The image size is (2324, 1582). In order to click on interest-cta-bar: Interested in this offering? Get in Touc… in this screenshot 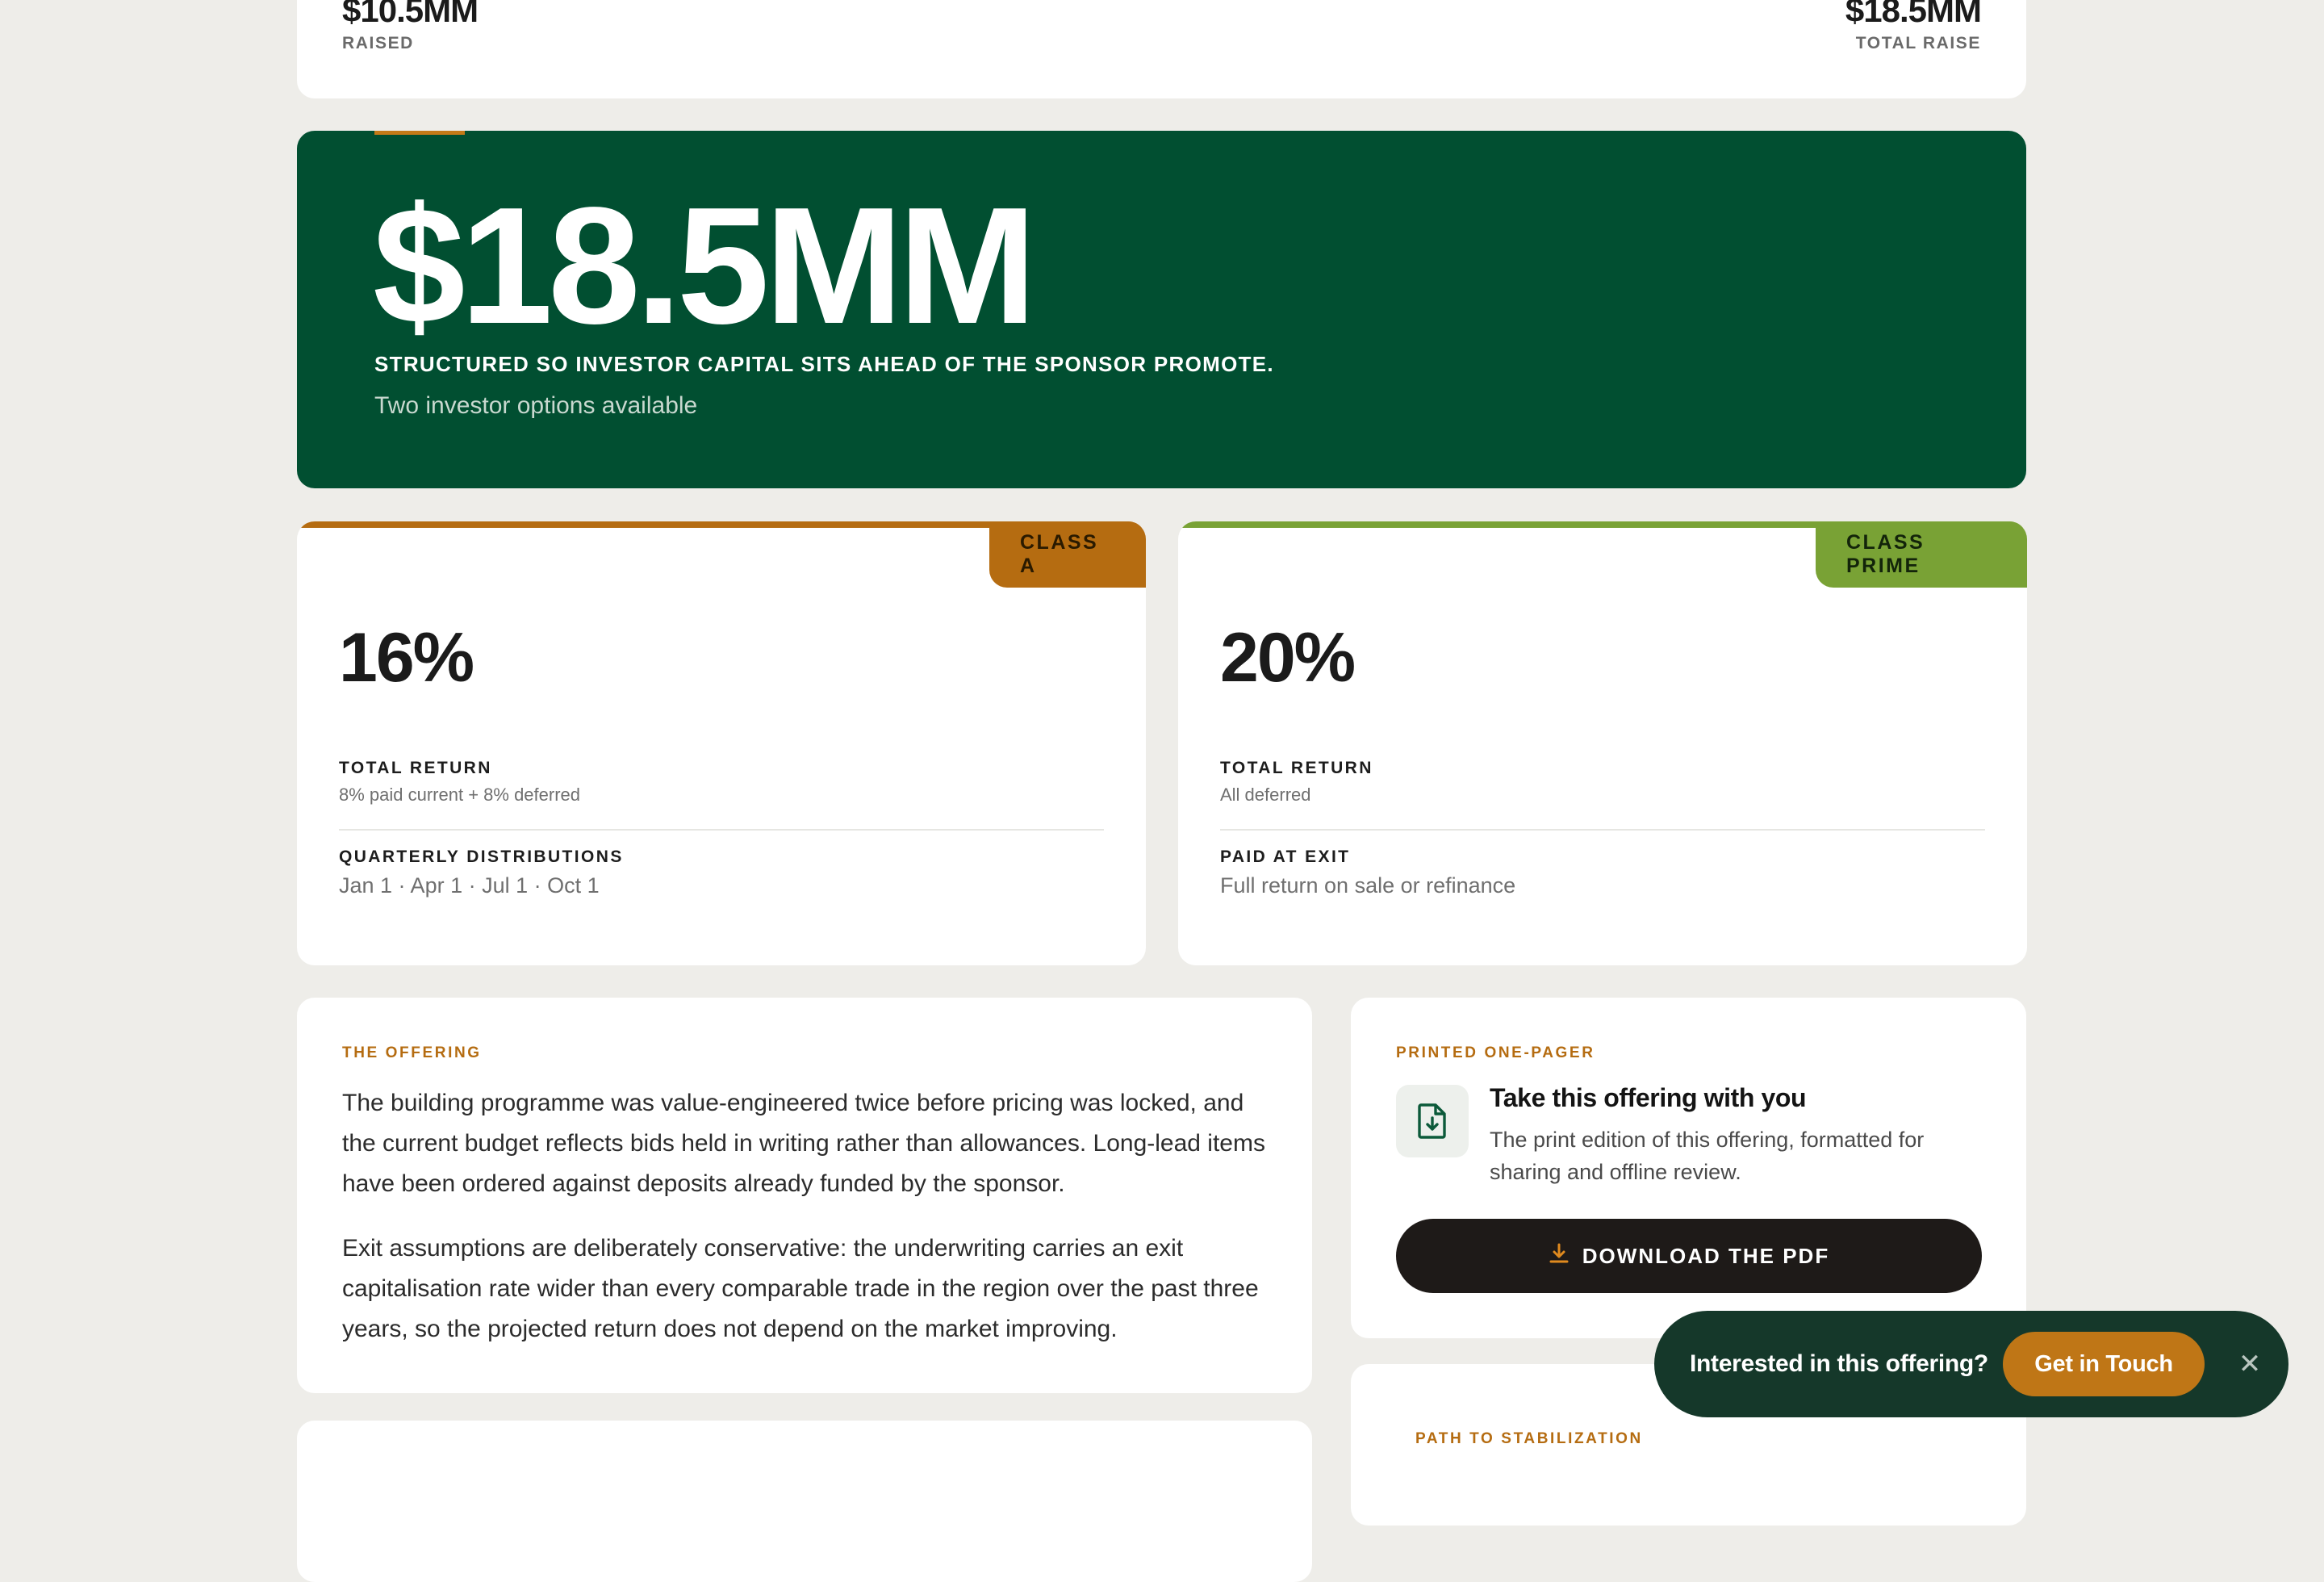, I will do `click(1971, 1364)`.